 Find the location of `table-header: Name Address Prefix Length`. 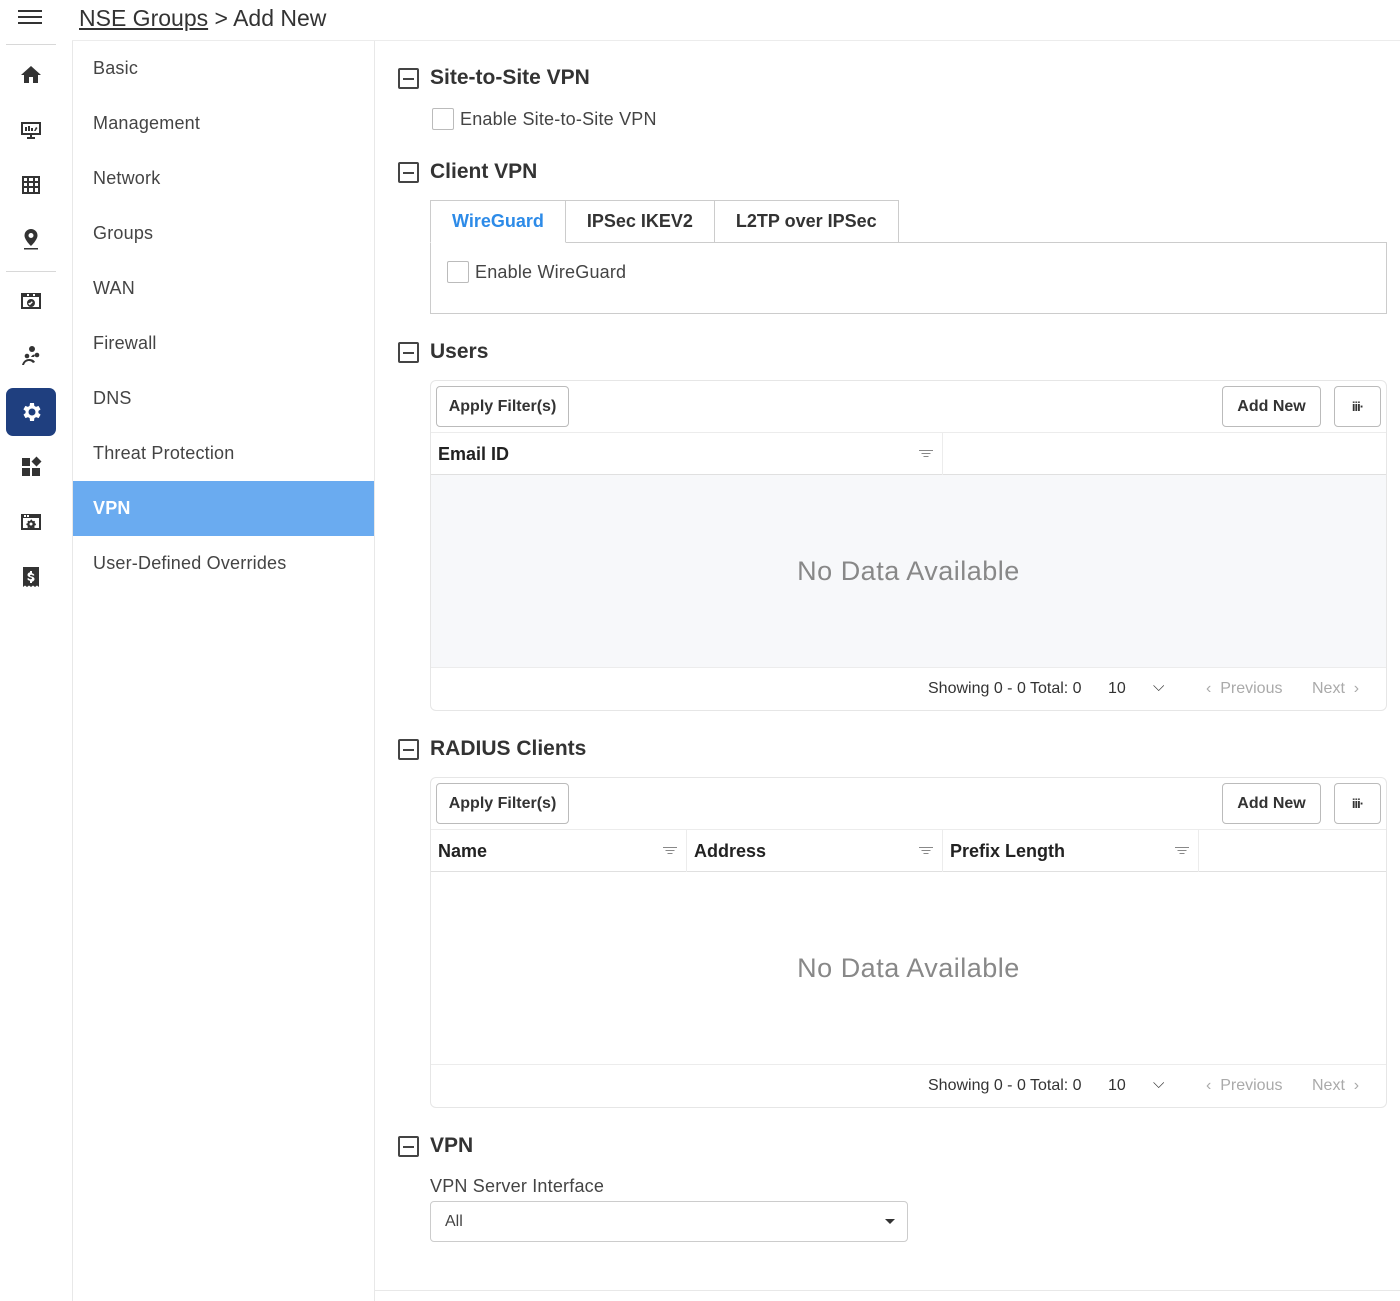

table-header: Name Address Prefix Length is located at coordinates (908, 850).